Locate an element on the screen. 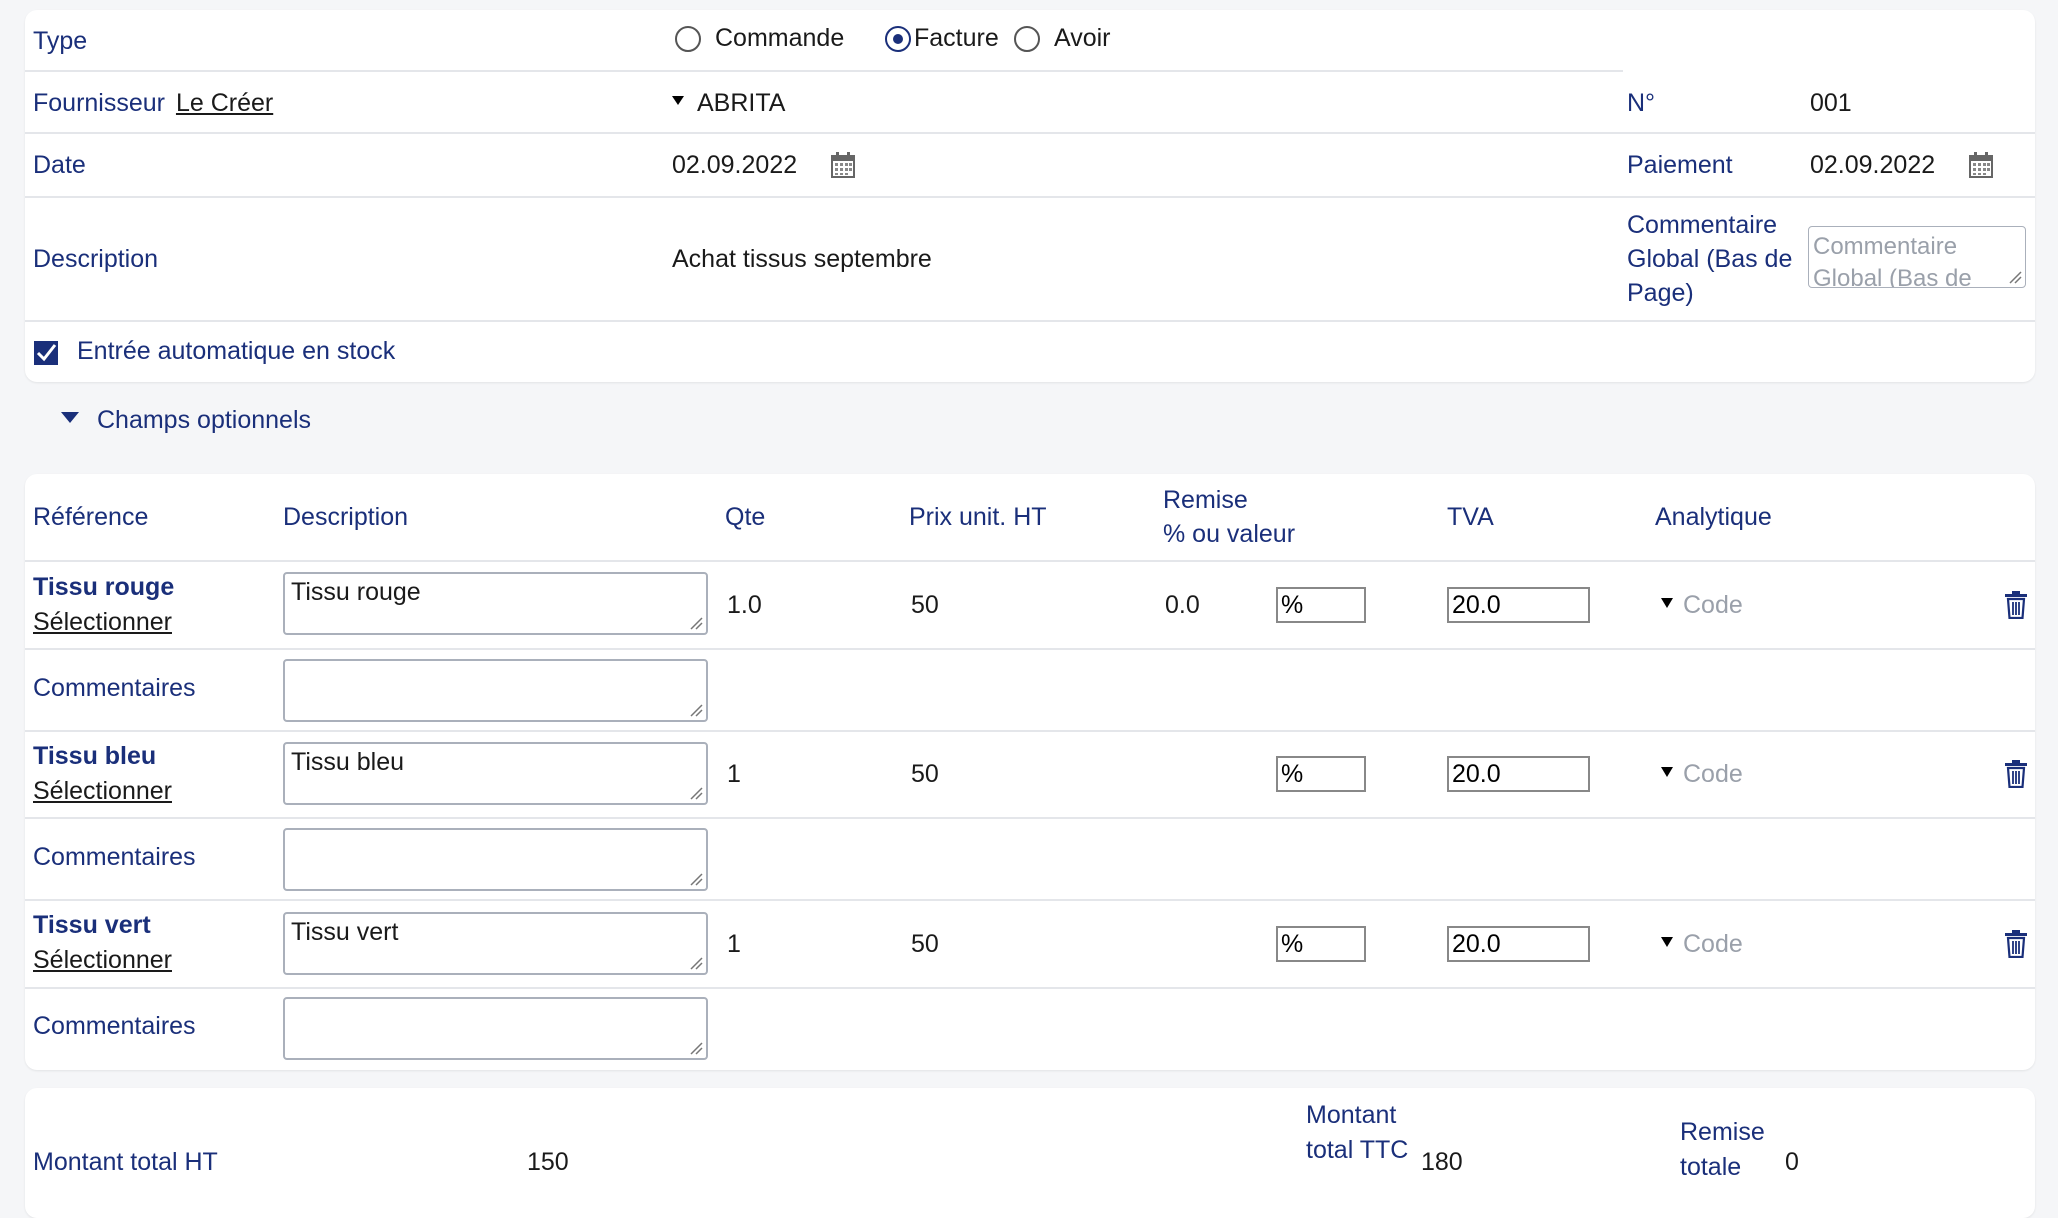  col-unit-price: Prix unit. HT is located at coordinates (978, 517).